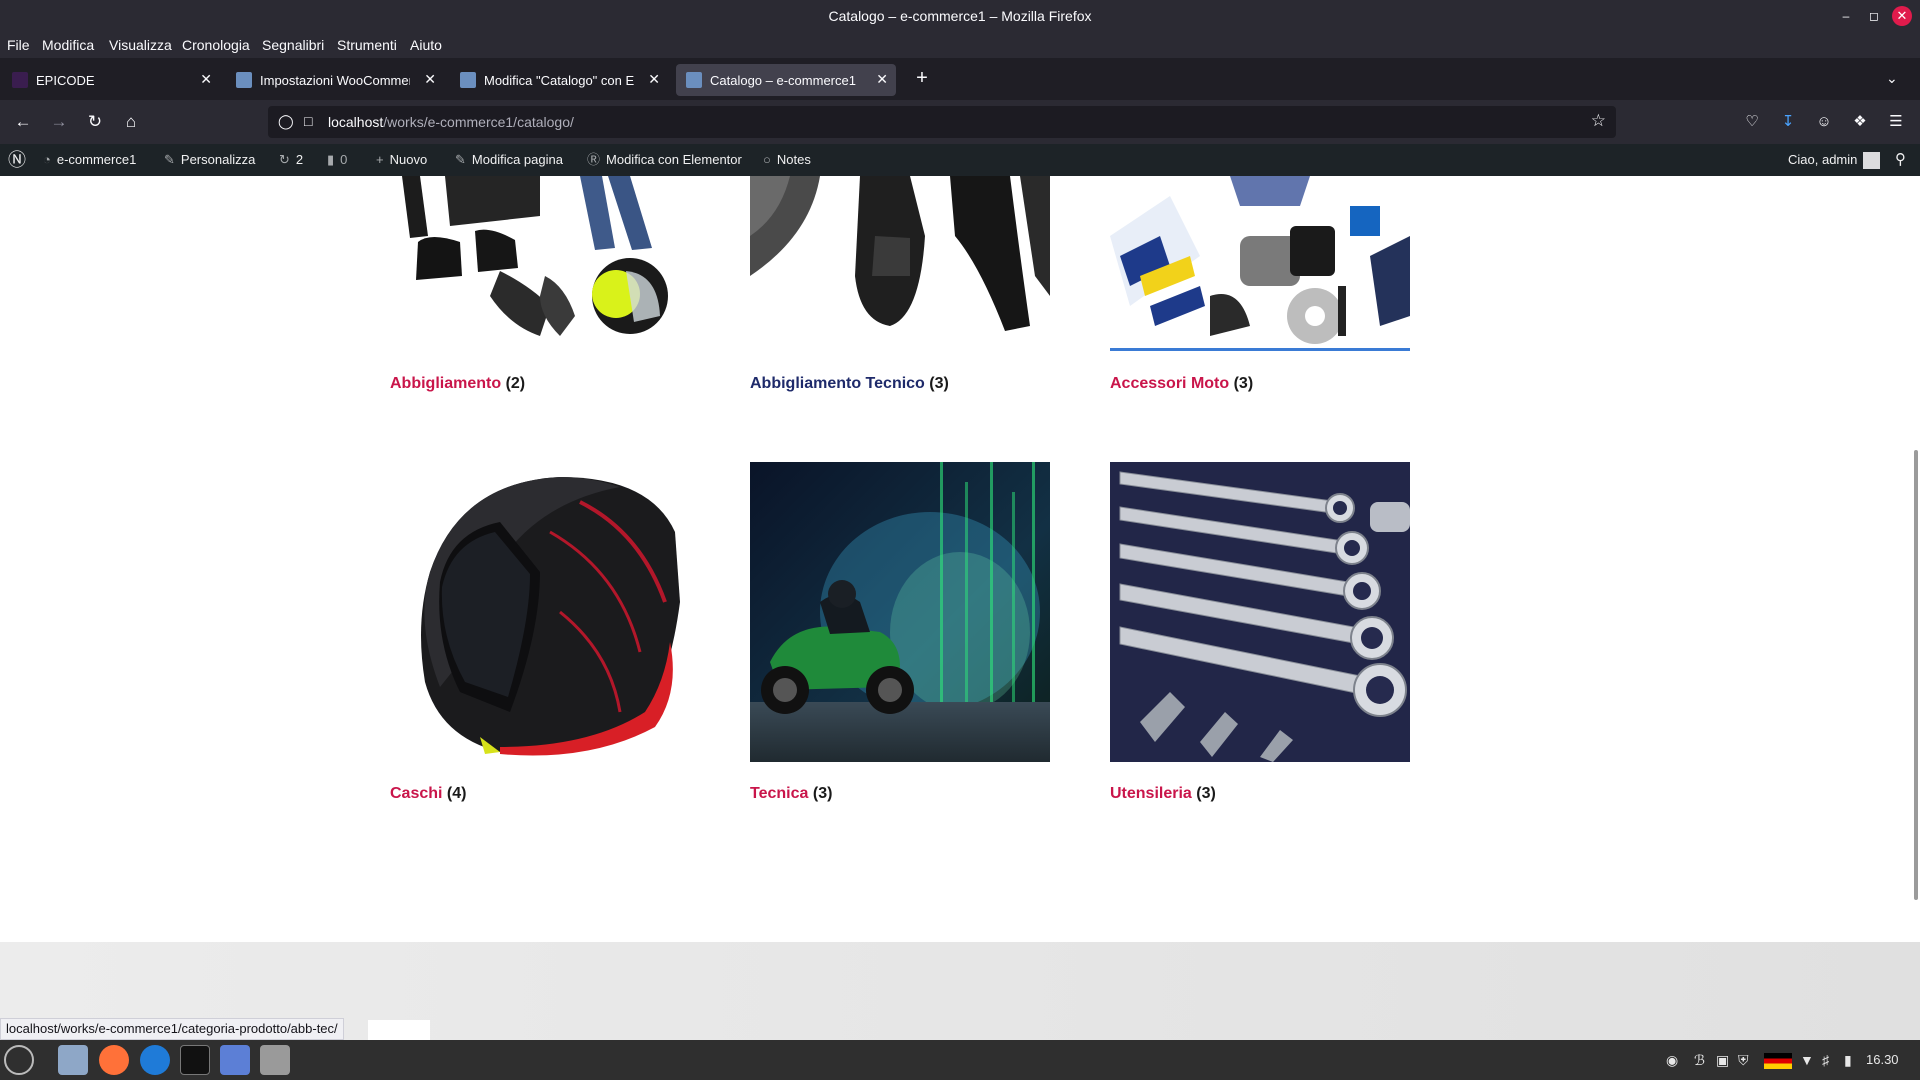 The width and height of the screenshot is (1920, 1080). Describe the element at coordinates (509, 160) in the screenshot. I see `wp-edit-page: ✎ Modifica pagina` at that location.